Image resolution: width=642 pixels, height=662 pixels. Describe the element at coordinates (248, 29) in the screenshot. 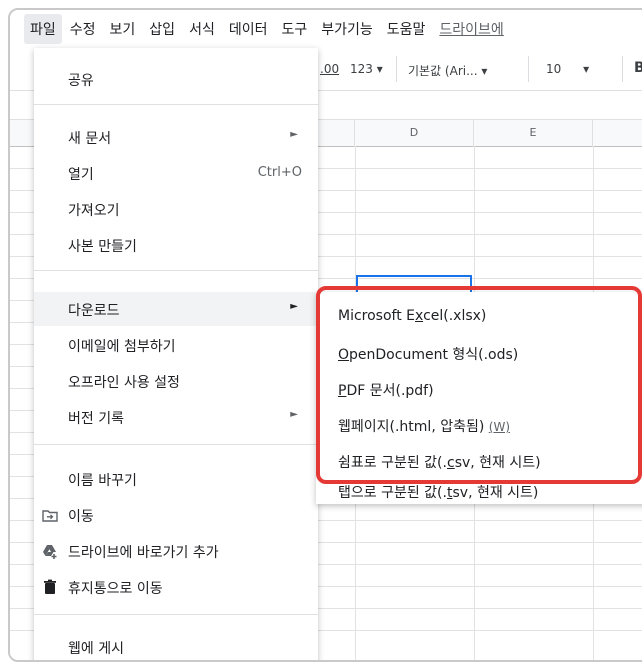

I see `menu-data: 데이터` at that location.